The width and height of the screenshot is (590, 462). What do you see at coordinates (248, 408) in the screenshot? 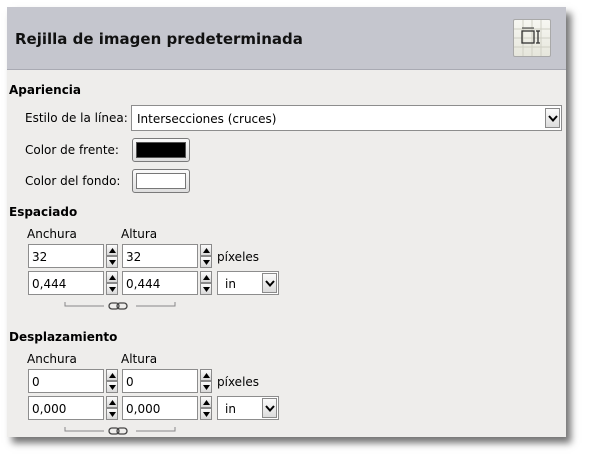
I see `offset-unit-select: in` at bounding box center [248, 408].